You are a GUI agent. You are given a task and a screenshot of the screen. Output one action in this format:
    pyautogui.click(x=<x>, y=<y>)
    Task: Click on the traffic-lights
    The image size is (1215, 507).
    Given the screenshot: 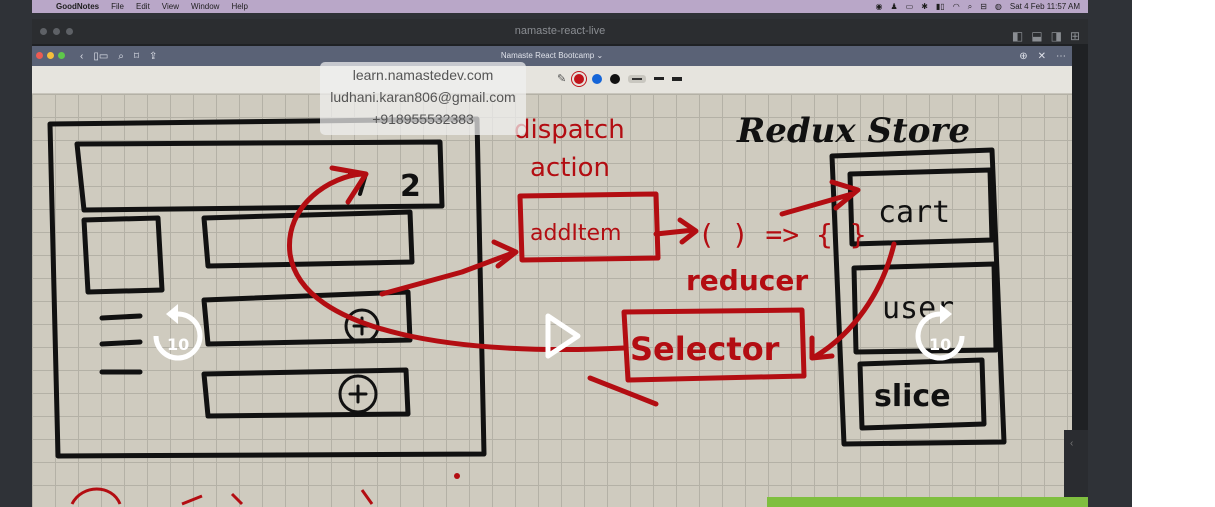 What is the action you would take?
    pyautogui.click(x=50, y=55)
    